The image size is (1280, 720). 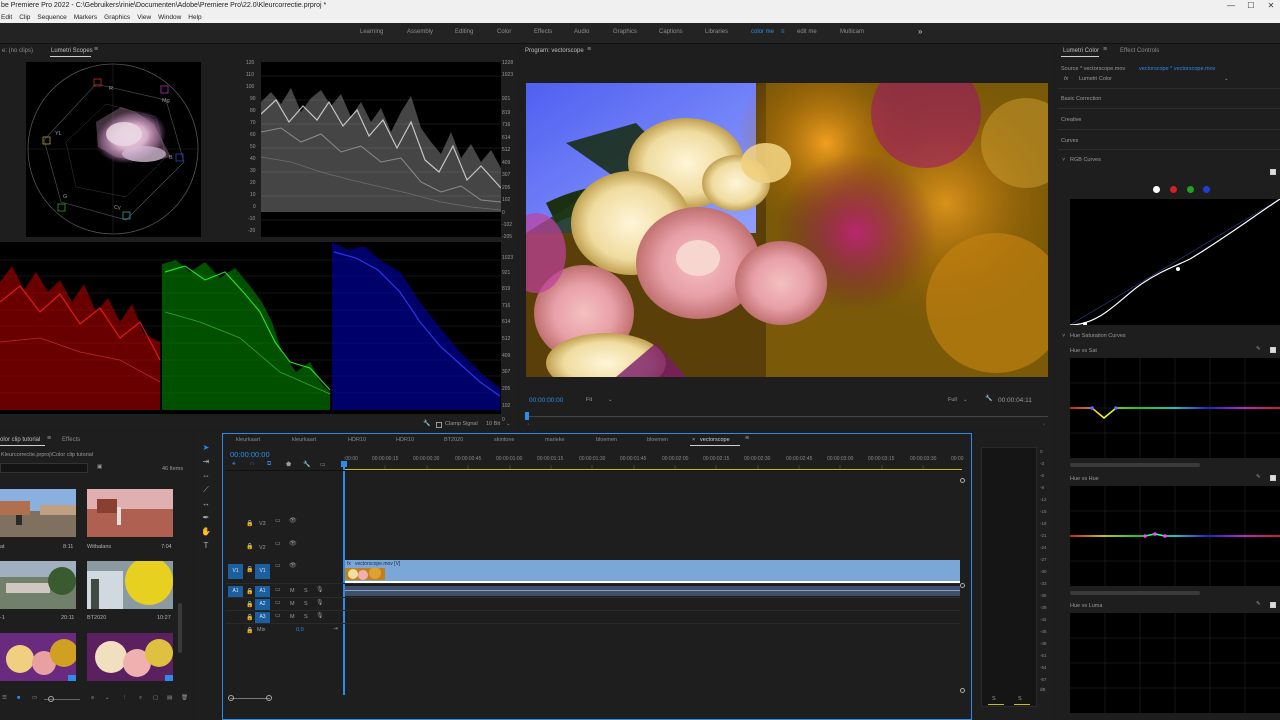 What do you see at coordinates (278, 602) in the screenshot?
I see `sync-lock-a2-icon: ▭` at bounding box center [278, 602].